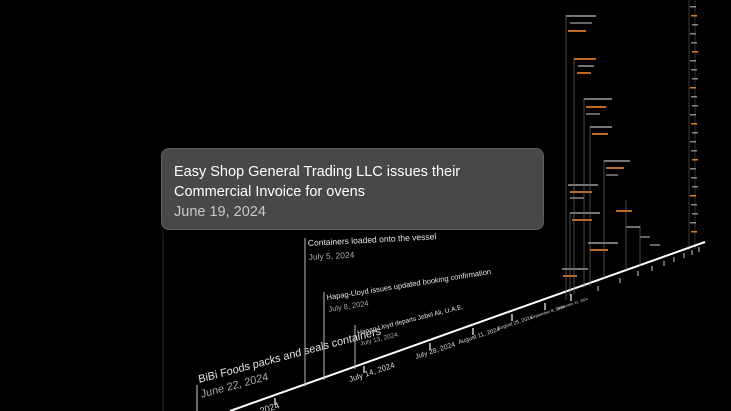 This screenshot has height=411, width=731. Describe the element at coordinates (372, 239) in the screenshot. I see `event-title: Containers loaded onto the vessel` at that location.